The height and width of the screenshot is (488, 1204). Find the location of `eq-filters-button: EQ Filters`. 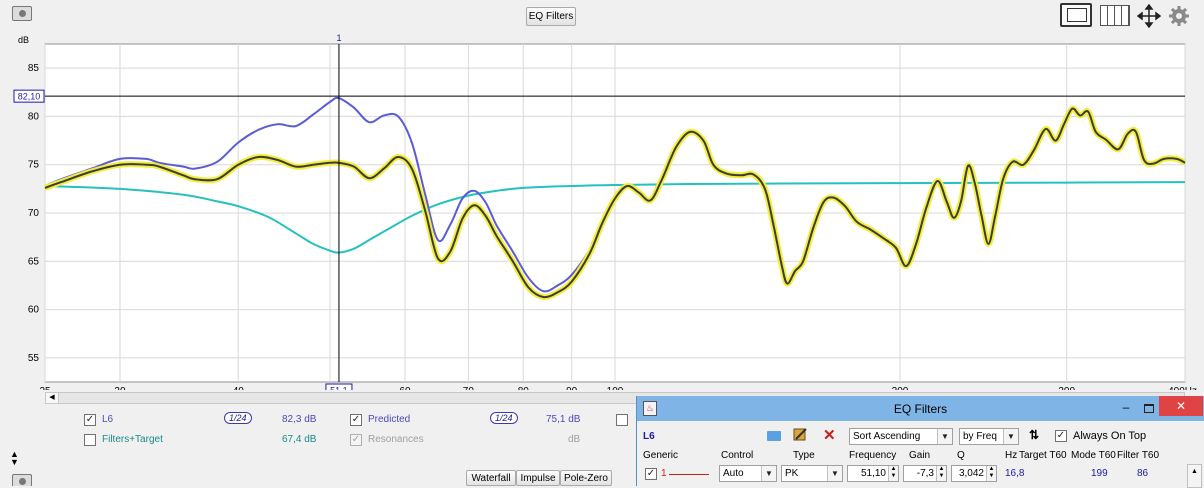

eq-filters-button: EQ Filters is located at coordinates (551, 16).